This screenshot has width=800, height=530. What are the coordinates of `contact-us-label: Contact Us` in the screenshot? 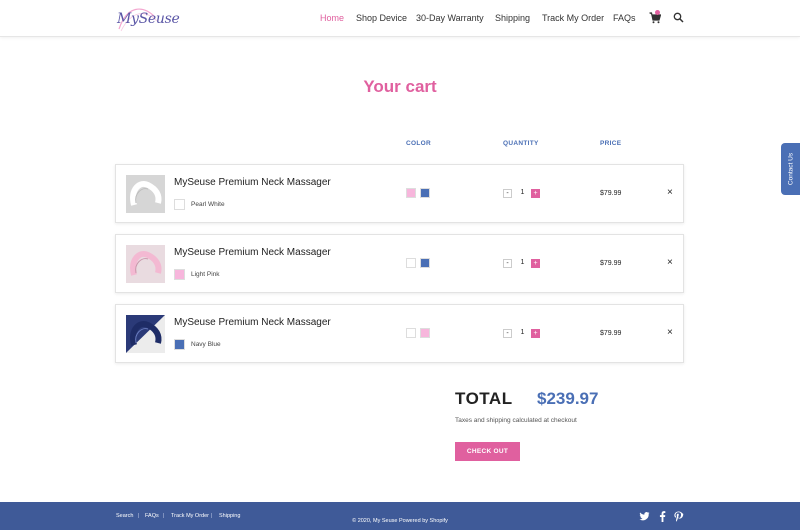 It's located at (790, 169).